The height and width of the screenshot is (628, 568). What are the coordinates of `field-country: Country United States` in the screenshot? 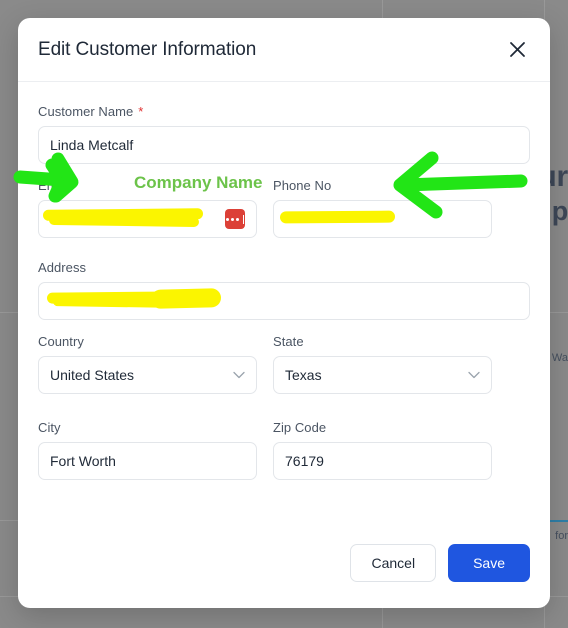 It's located at (147, 364).